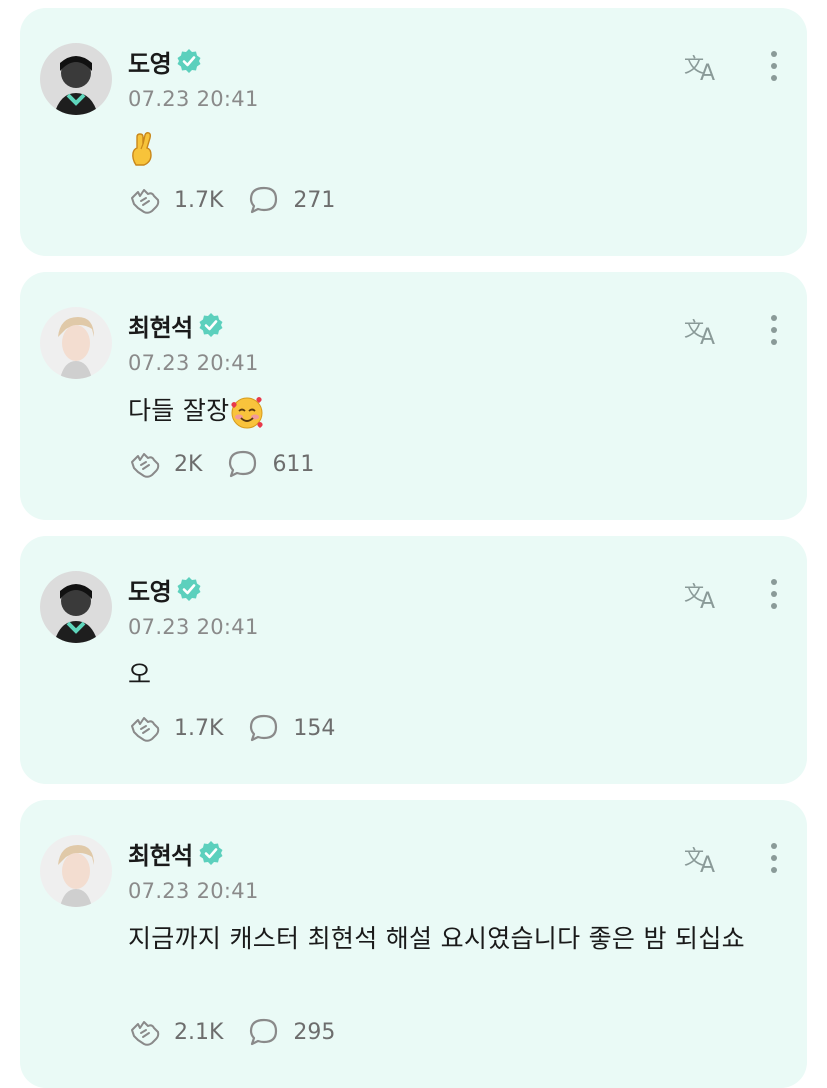 The height and width of the screenshot is (1088, 827). What do you see at coordinates (293, 464) in the screenshot?
I see `comment-count: 611` at bounding box center [293, 464].